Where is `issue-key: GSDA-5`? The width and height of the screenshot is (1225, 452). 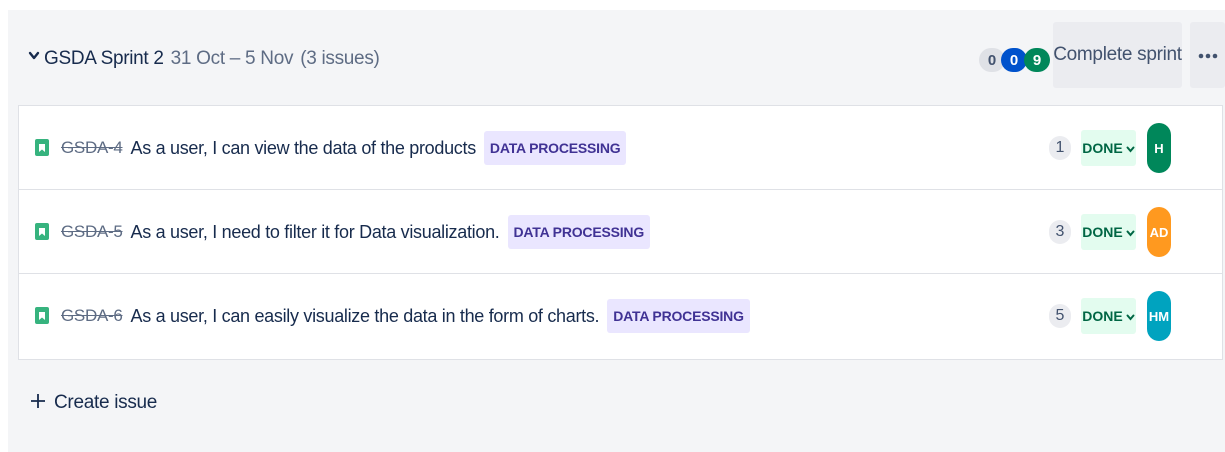 issue-key: GSDA-5 is located at coordinates (92, 232).